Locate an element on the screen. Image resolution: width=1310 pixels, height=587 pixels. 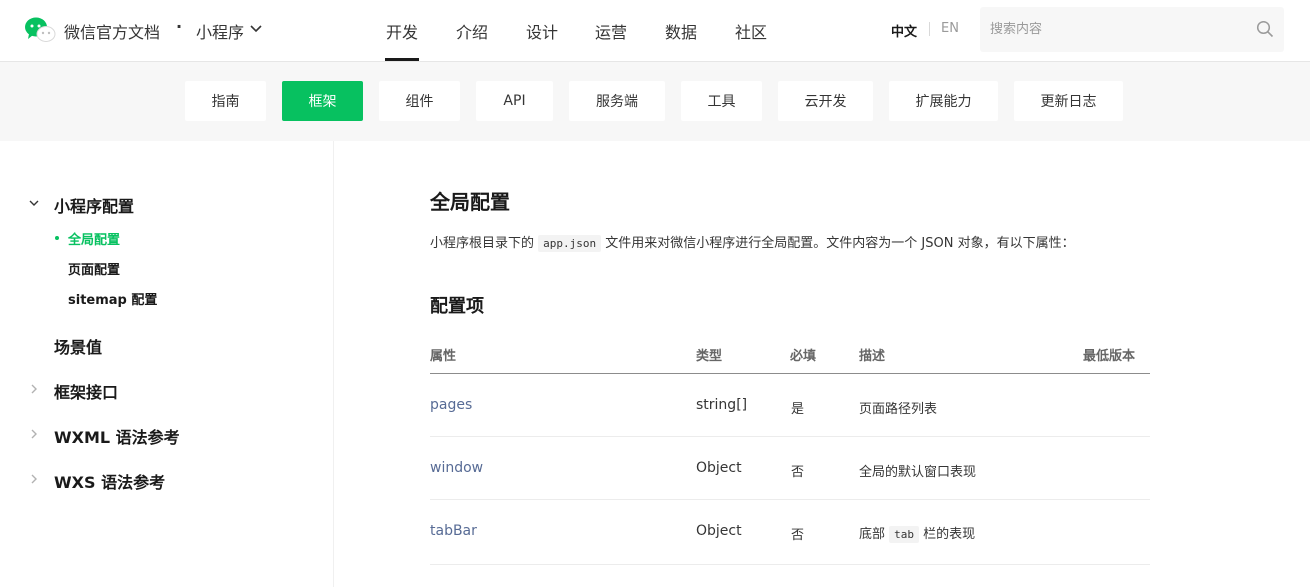
table-cell-desc: 页面路径列表 is located at coordinates (898, 409).